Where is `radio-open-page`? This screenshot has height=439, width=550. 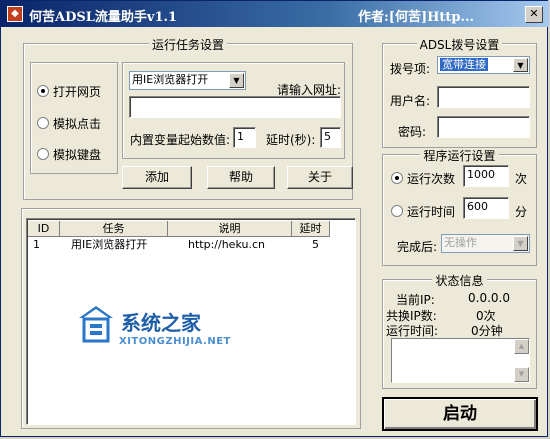 radio-open-page is located at coordinates (43, 91).